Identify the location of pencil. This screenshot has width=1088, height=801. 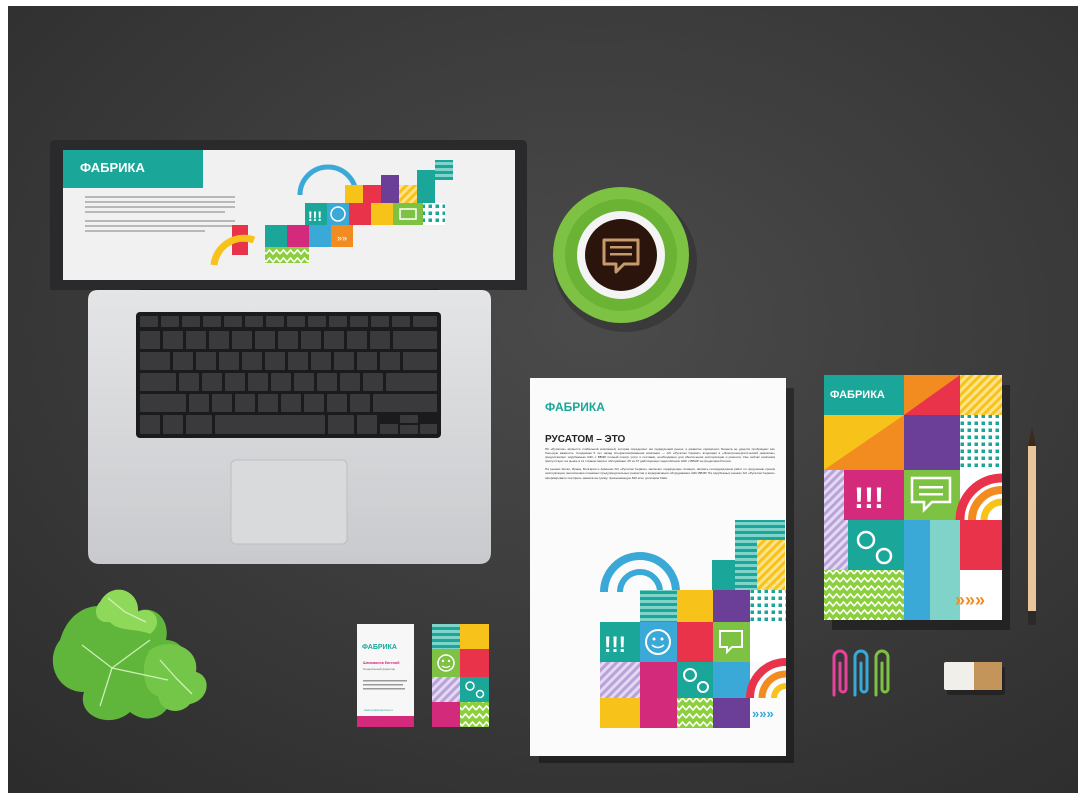
(1032, 526).